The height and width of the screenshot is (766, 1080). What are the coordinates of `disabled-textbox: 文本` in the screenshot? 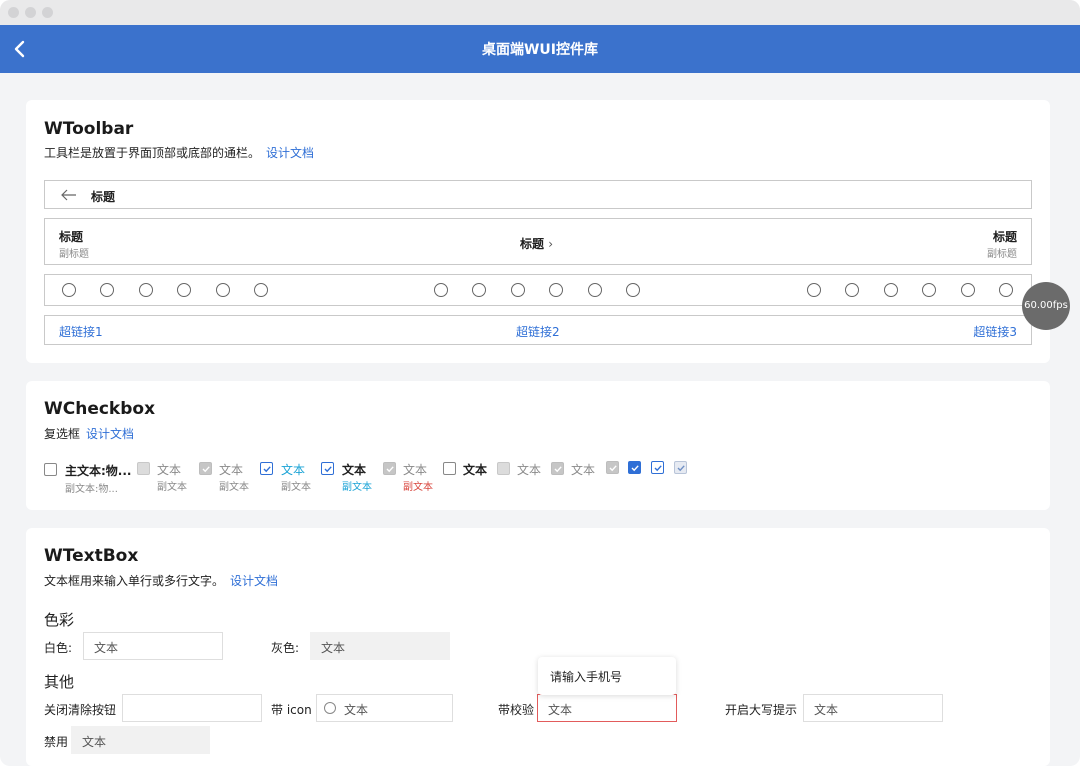 It's located at (140, 740).